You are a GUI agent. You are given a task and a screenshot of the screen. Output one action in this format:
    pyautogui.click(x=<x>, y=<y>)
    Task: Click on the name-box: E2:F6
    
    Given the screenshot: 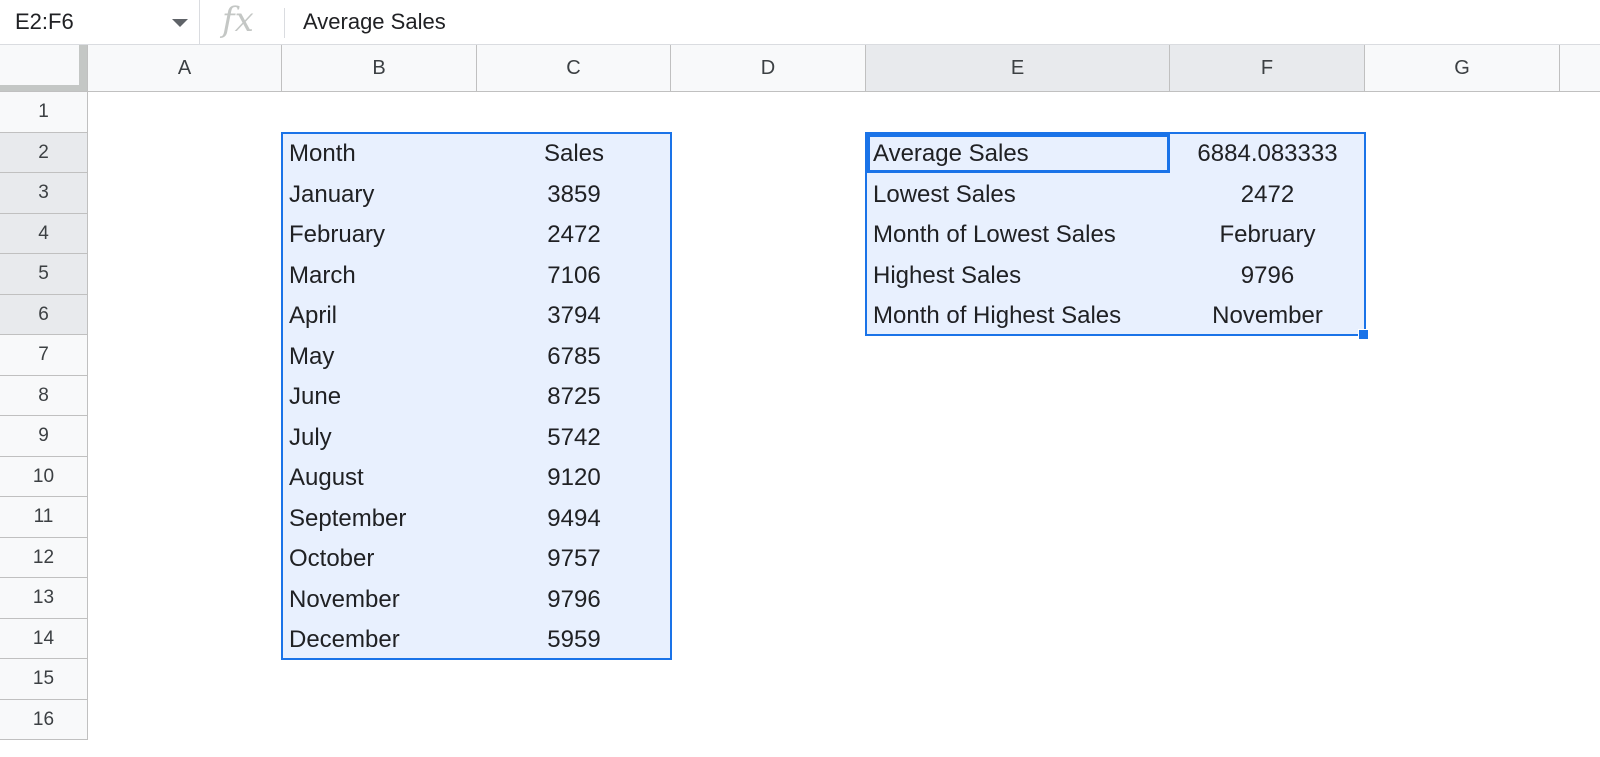 What is the action you would take?
    pyautogui.click(x=100, y=22)
    